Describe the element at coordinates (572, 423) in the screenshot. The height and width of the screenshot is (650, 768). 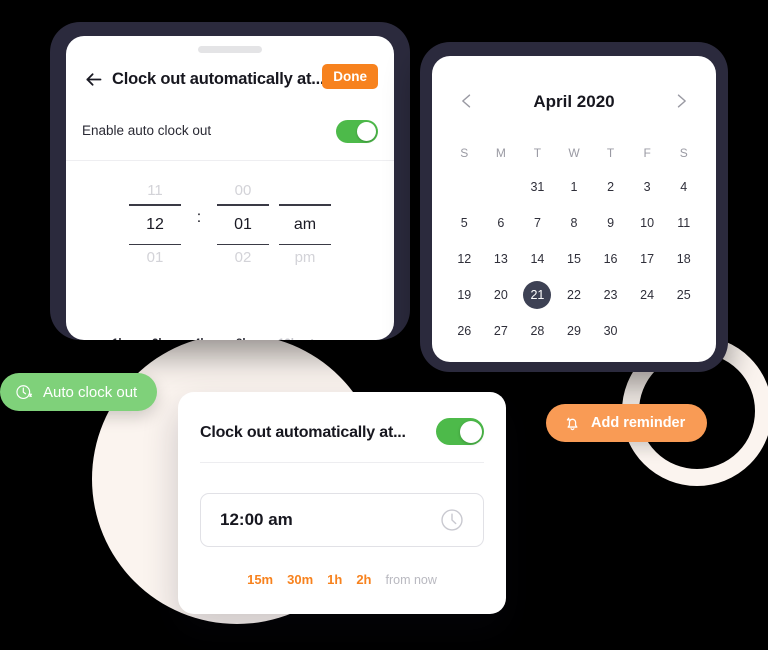
I see `bell-reminder-icon` at that location.